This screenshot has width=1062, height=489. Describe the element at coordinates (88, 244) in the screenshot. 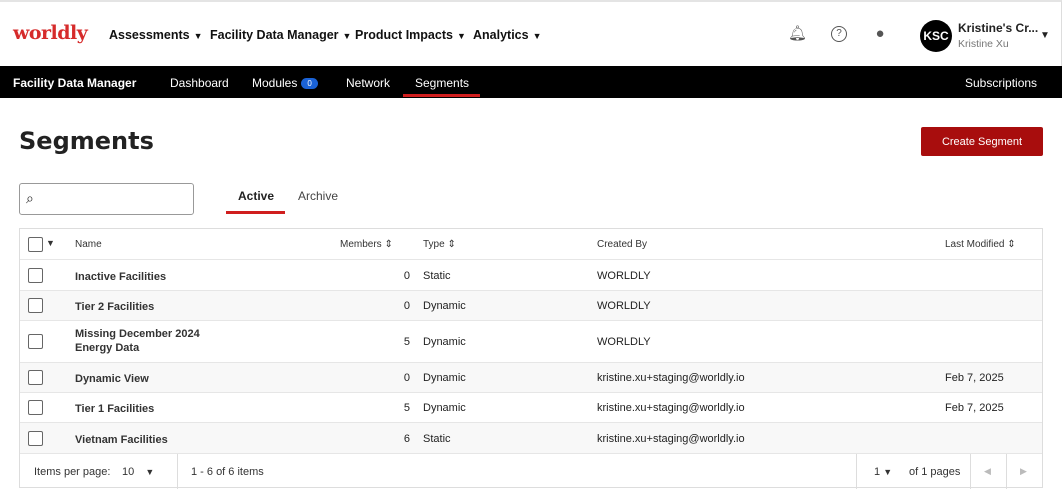

I see `column-name: Name` at that location.